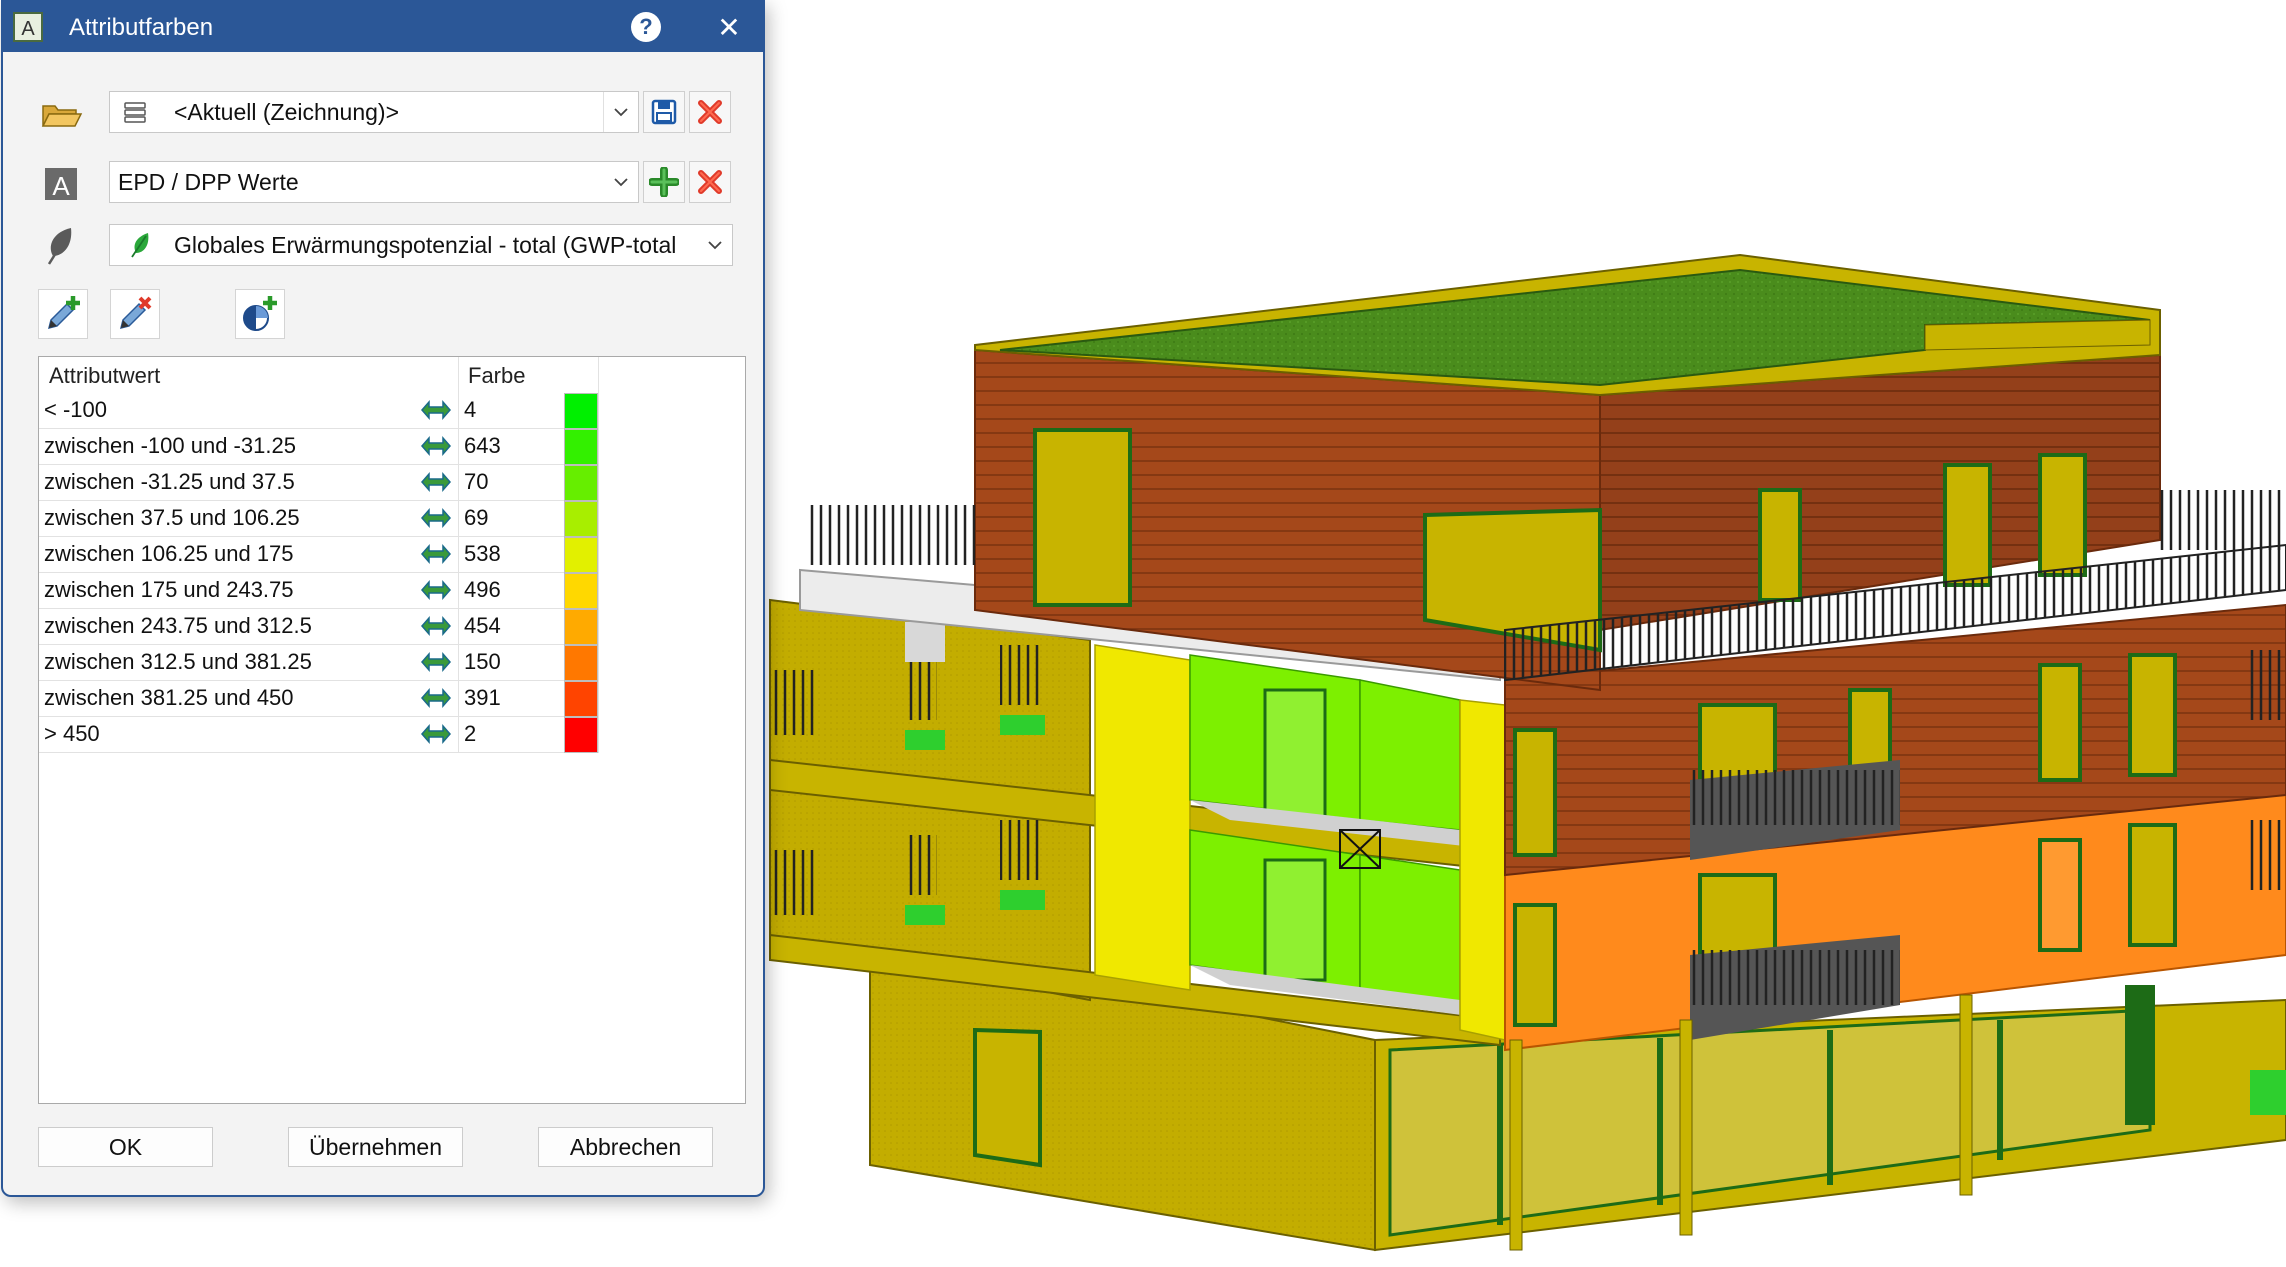  I want to click on folder-open-icon, so click(61, 114).